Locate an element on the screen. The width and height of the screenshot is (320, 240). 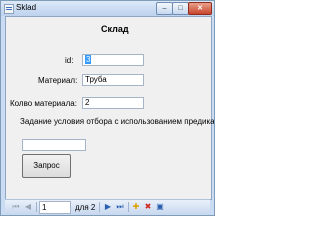
add-new-icon: ✚ is located at coordinates (136, 207).